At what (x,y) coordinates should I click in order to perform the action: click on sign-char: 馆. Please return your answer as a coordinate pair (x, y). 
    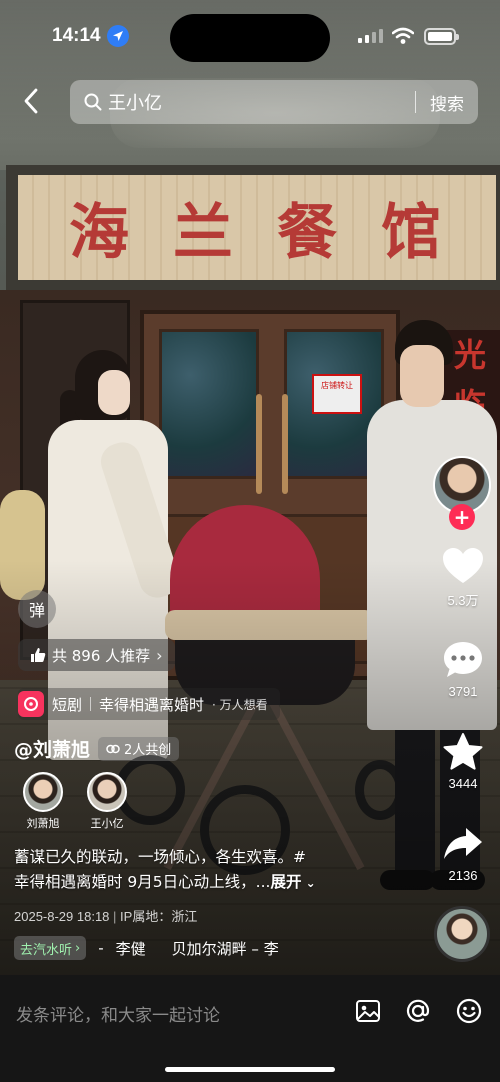
    Looking at the image, I should click on (413, 233).